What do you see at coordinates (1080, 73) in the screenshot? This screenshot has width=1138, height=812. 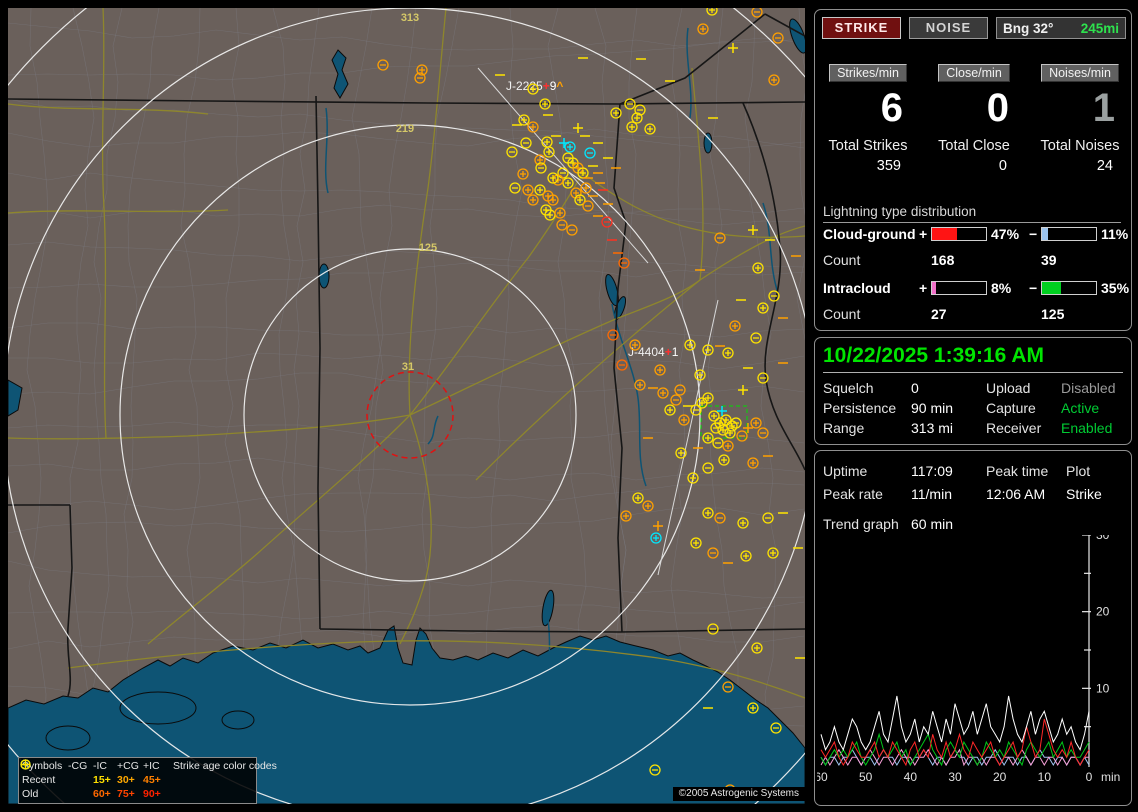 I see `noises-per-min-chip: Noises/min` at bounding box center [1080, 73].